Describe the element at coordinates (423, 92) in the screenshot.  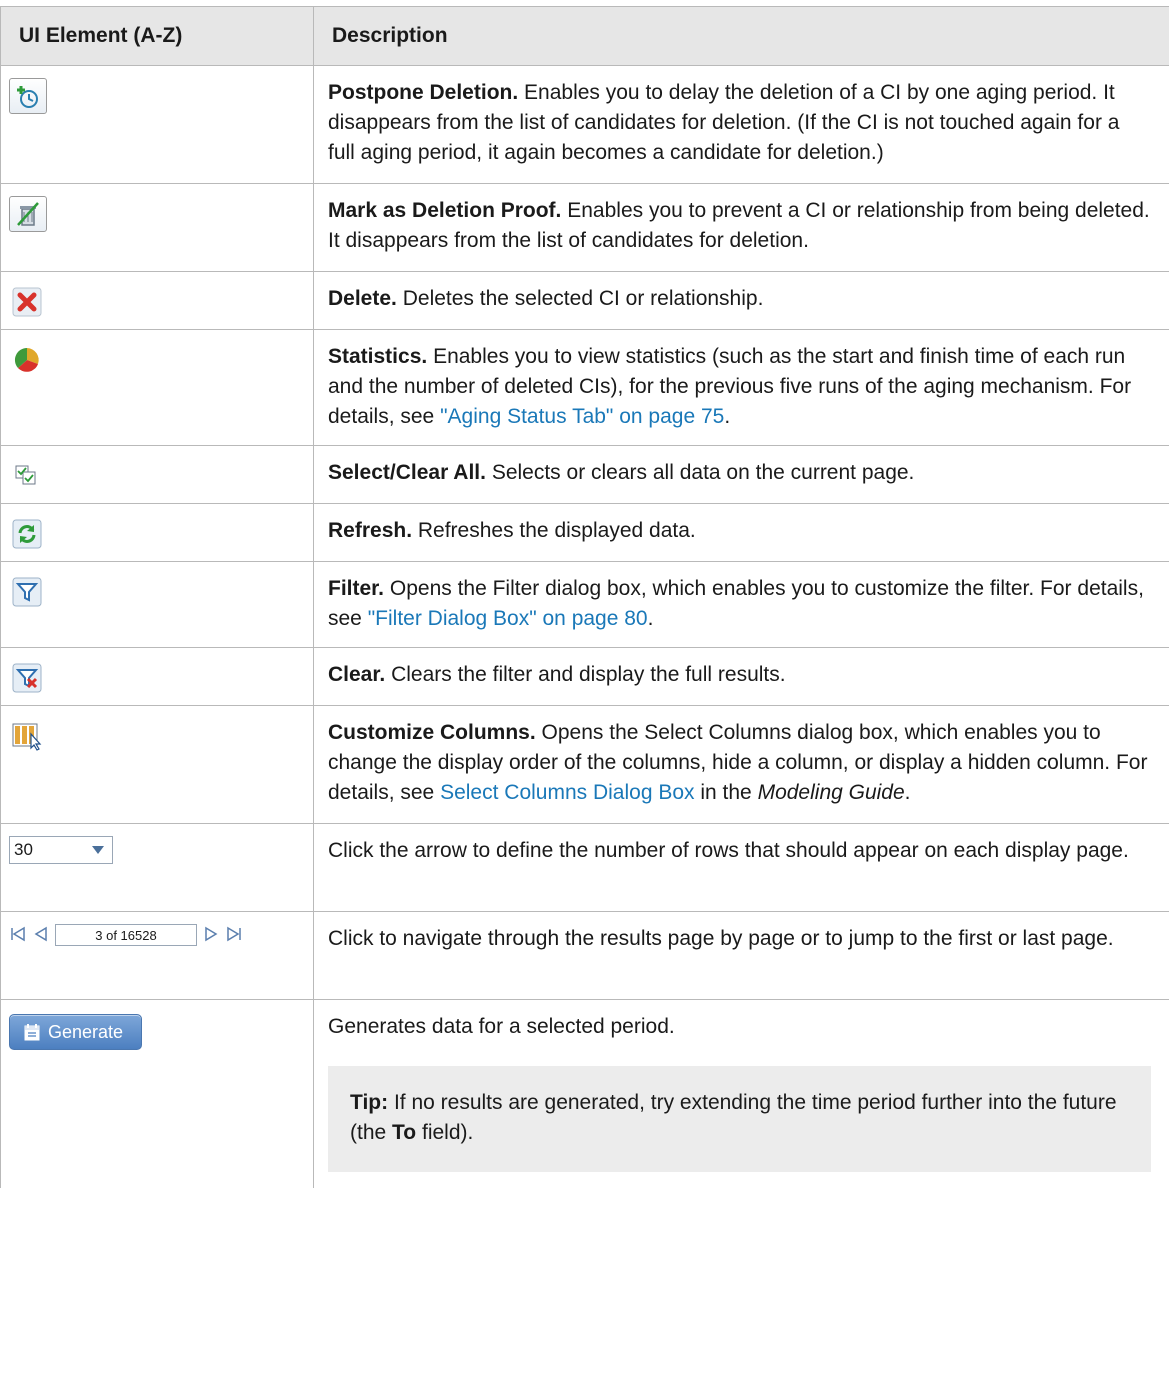
I see `row-title: Postpone Deletion.` at that location.